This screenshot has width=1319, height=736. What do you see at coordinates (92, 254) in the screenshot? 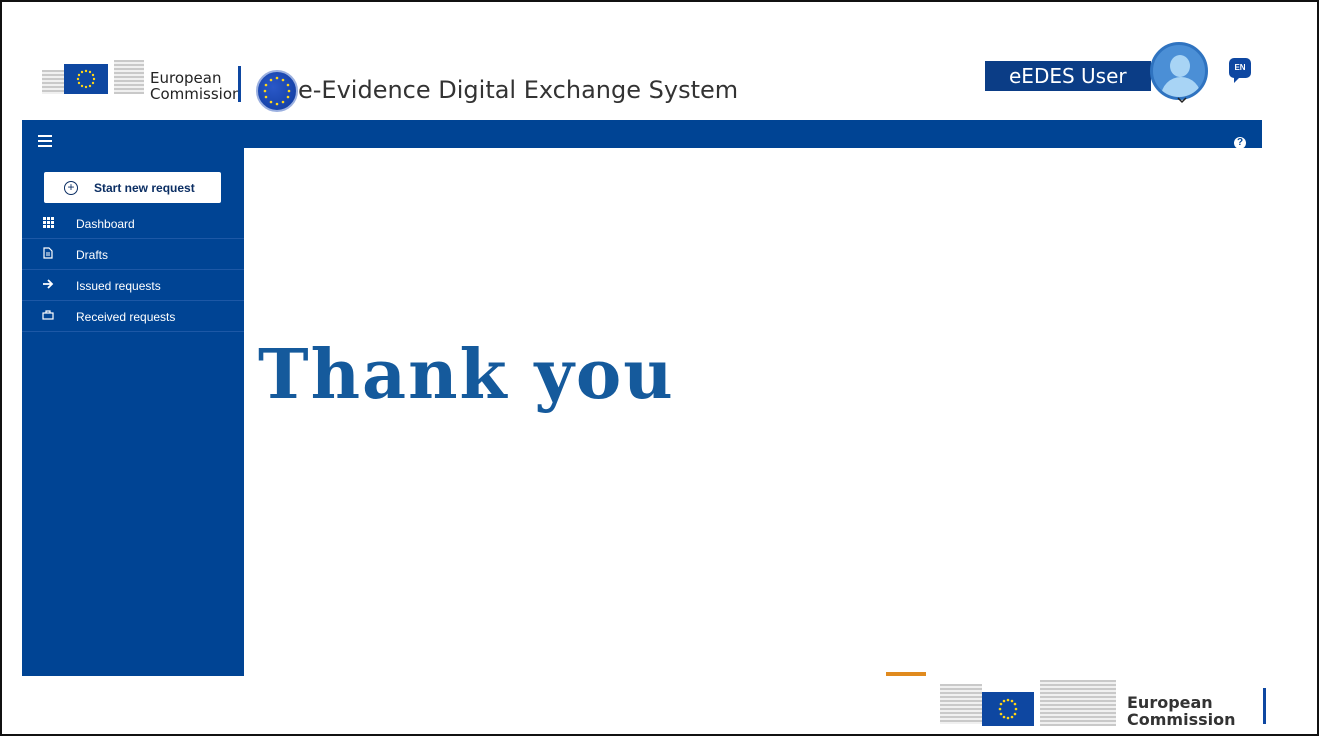
I see `sidebar-item-label: Drafts` at bounding box center [92, 254].